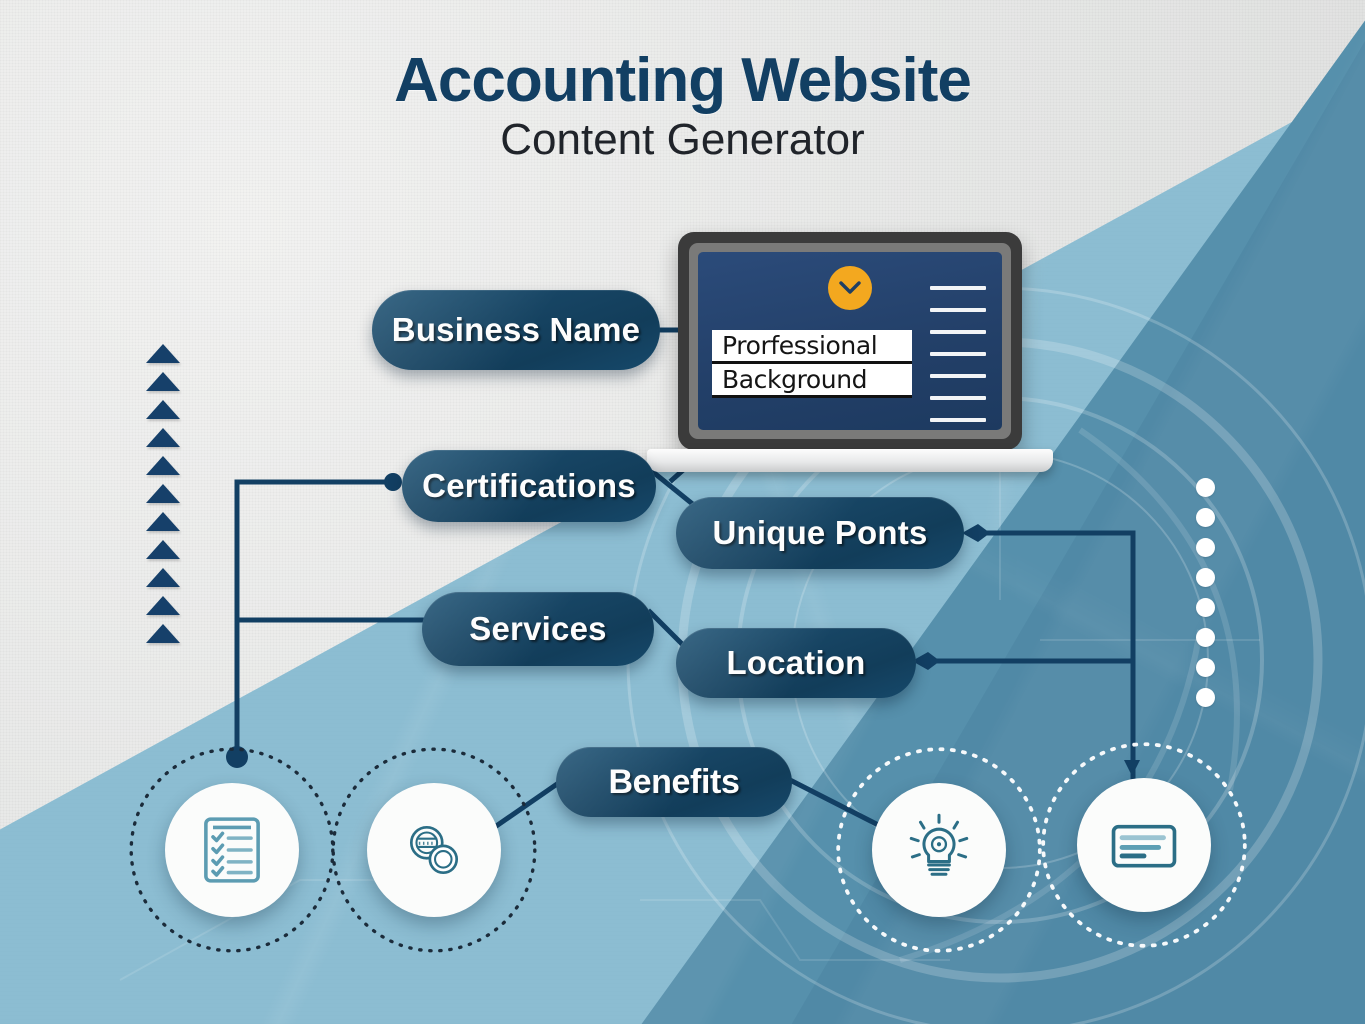  I want to click on node-location: Location, so click(796, 663).